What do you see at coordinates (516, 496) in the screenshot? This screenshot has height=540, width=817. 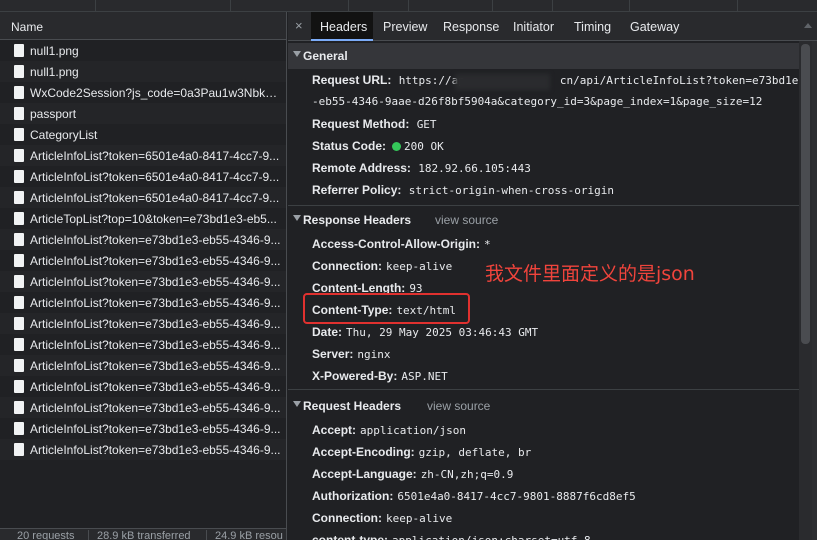 I see `header-value: 6501e4a0-8417-4cc7-9801-8887f6cd8ef5` at bounding box center [516, 496].